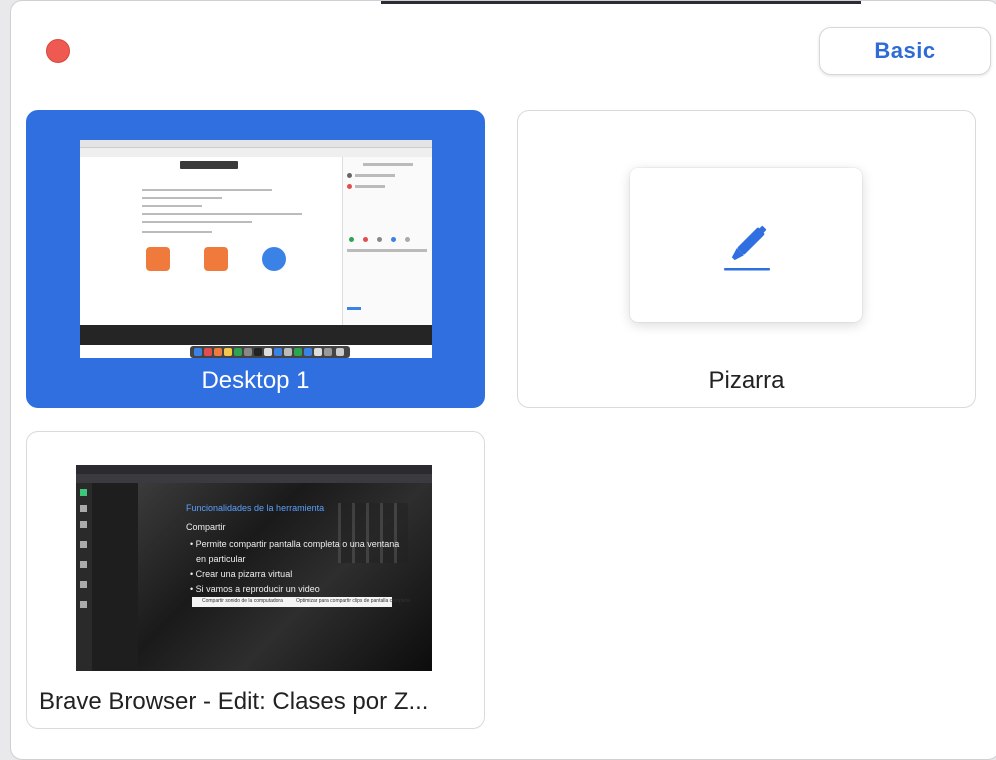 The width and height of the screenshot is (996, 760). I want to click on desktop-preview-thumbnail, so click(256, 249).